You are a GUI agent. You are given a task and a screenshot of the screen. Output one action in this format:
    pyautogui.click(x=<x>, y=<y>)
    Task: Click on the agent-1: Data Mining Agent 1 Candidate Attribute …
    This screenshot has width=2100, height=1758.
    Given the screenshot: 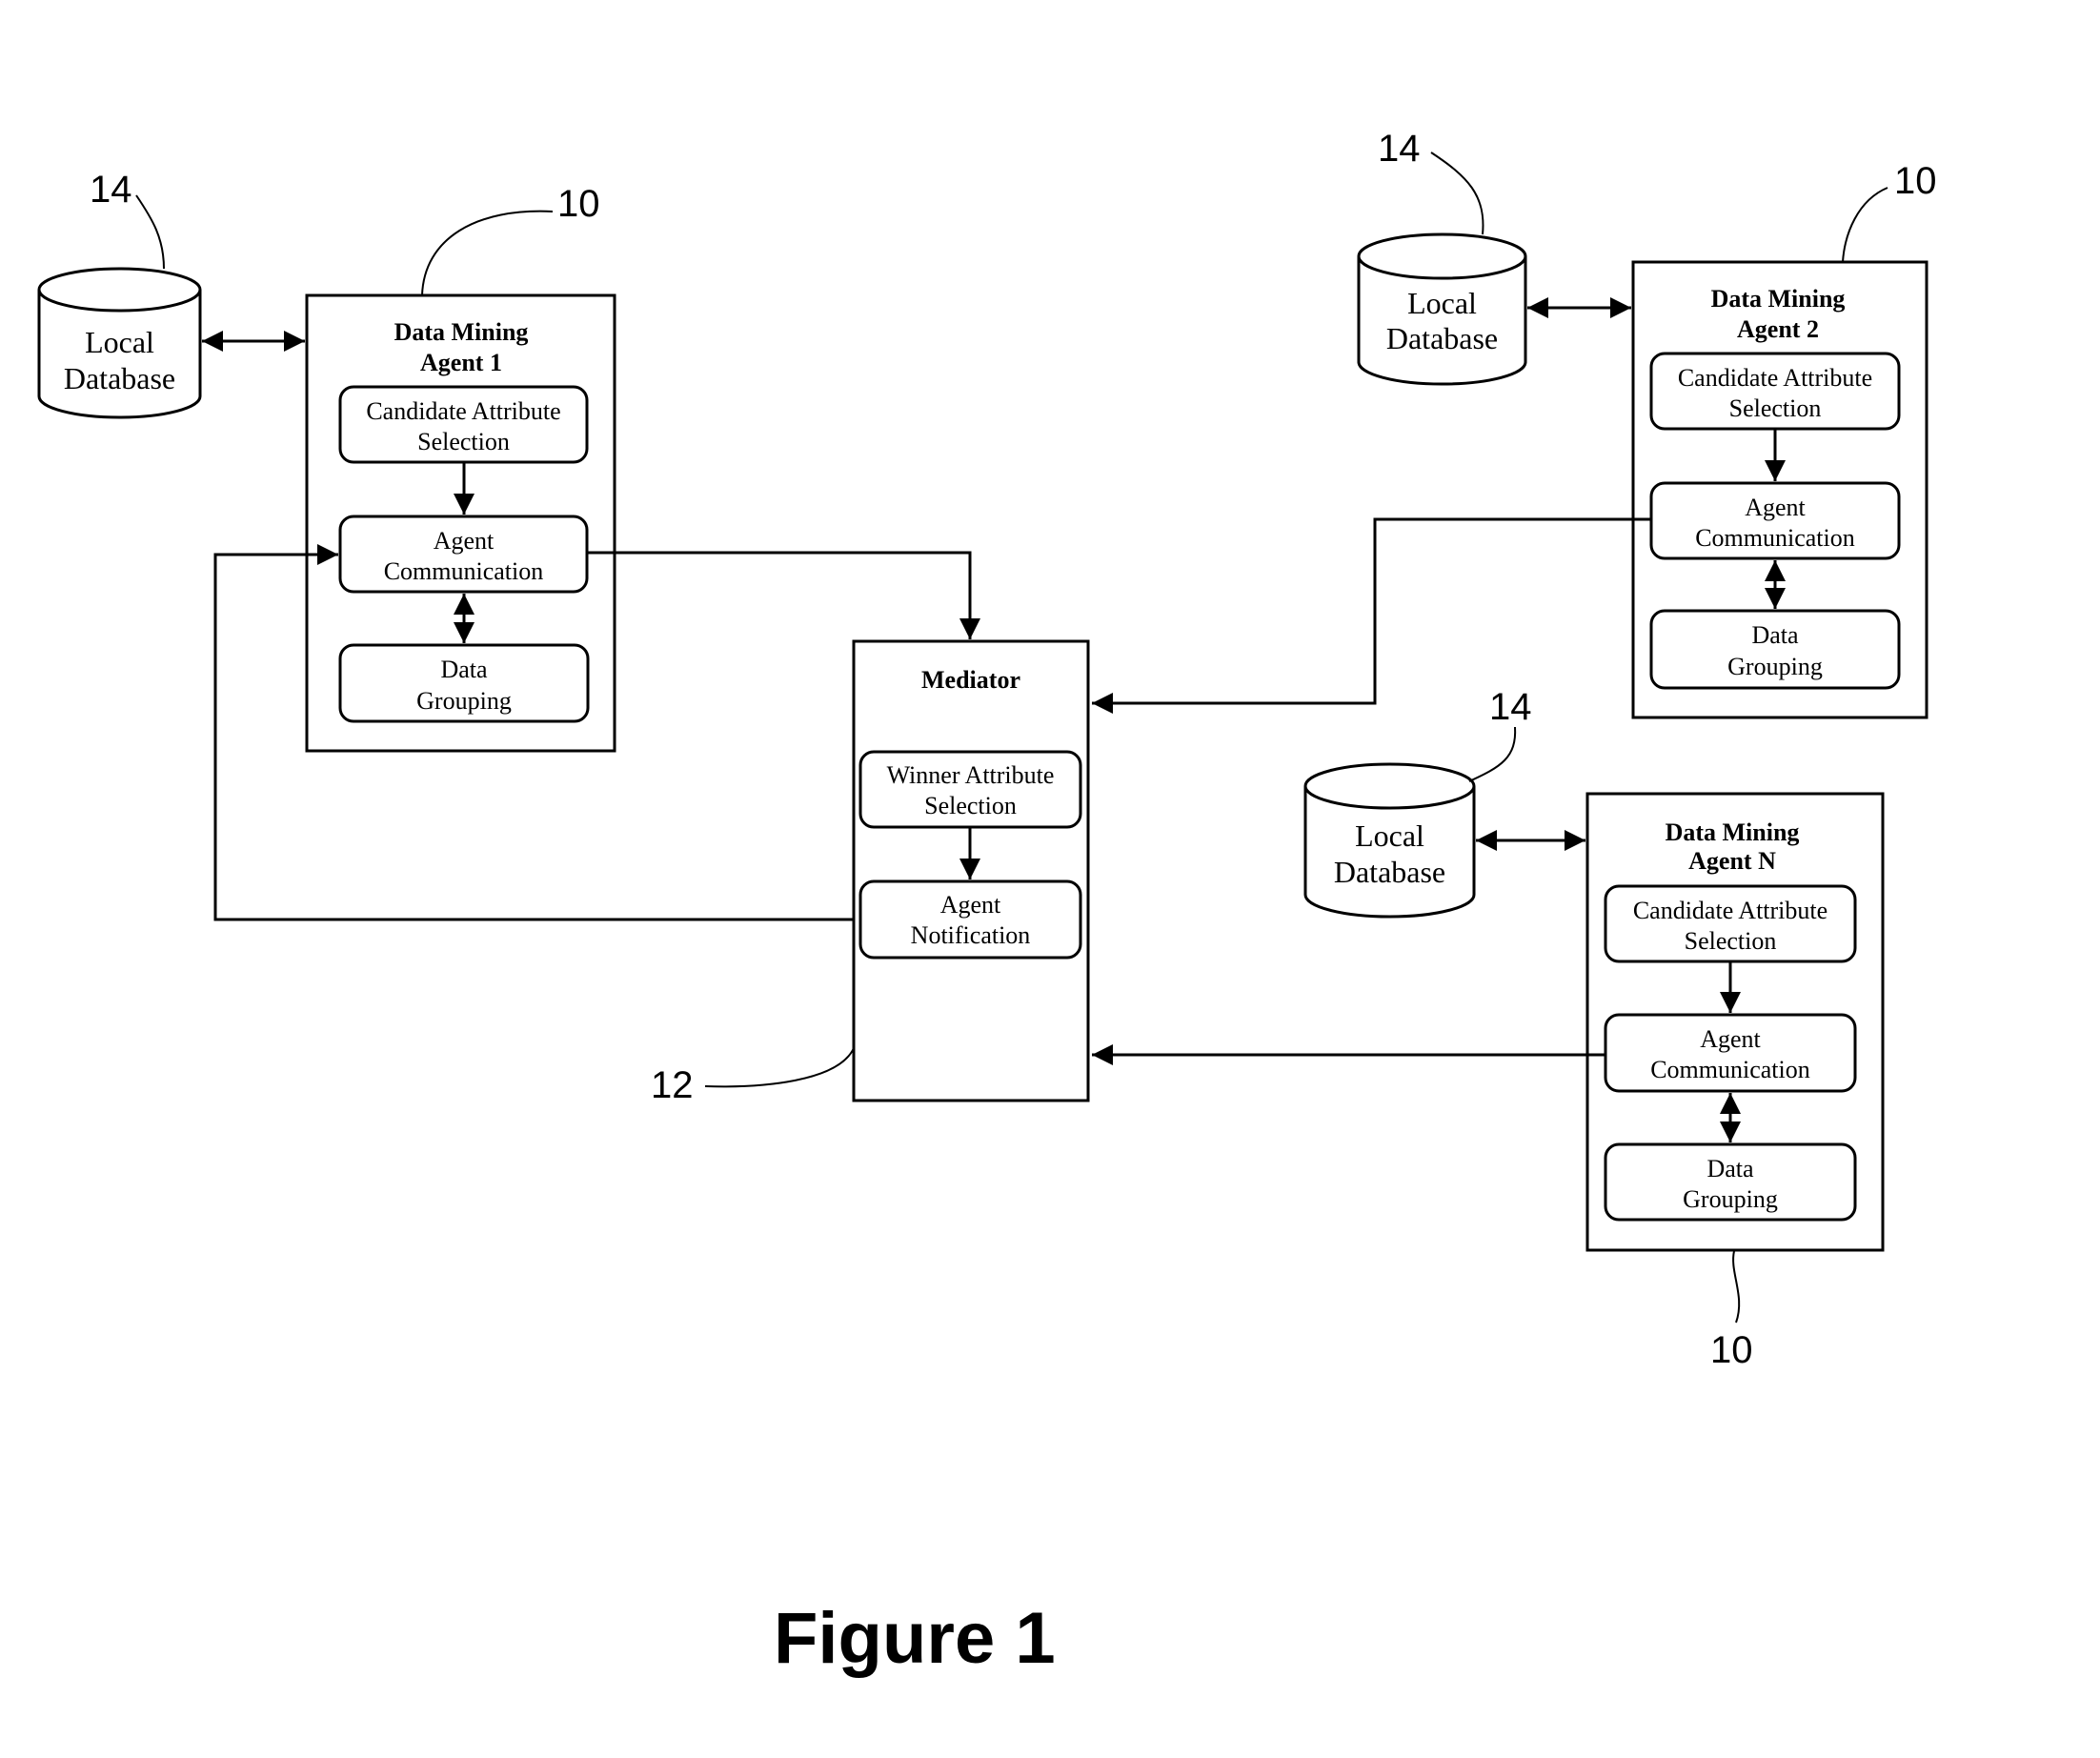 What is the action you would take?
    pyautogui.click(x=460, y=523)
    